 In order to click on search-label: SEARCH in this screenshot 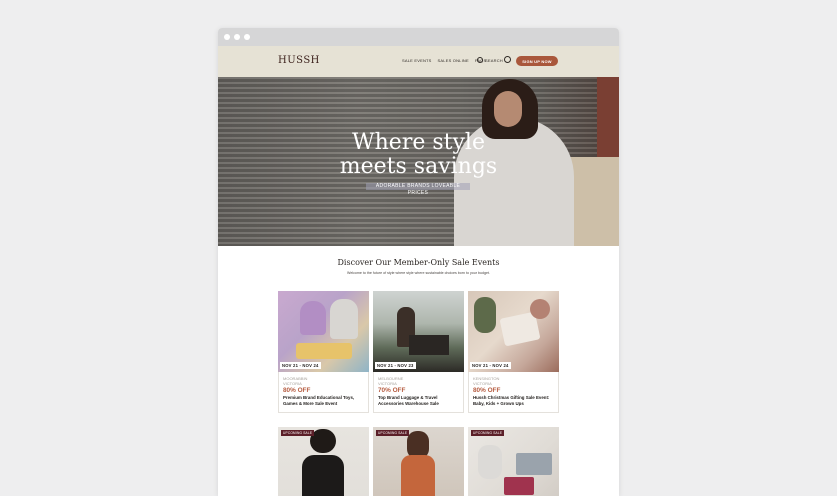, I will do `click(494, 60)`.